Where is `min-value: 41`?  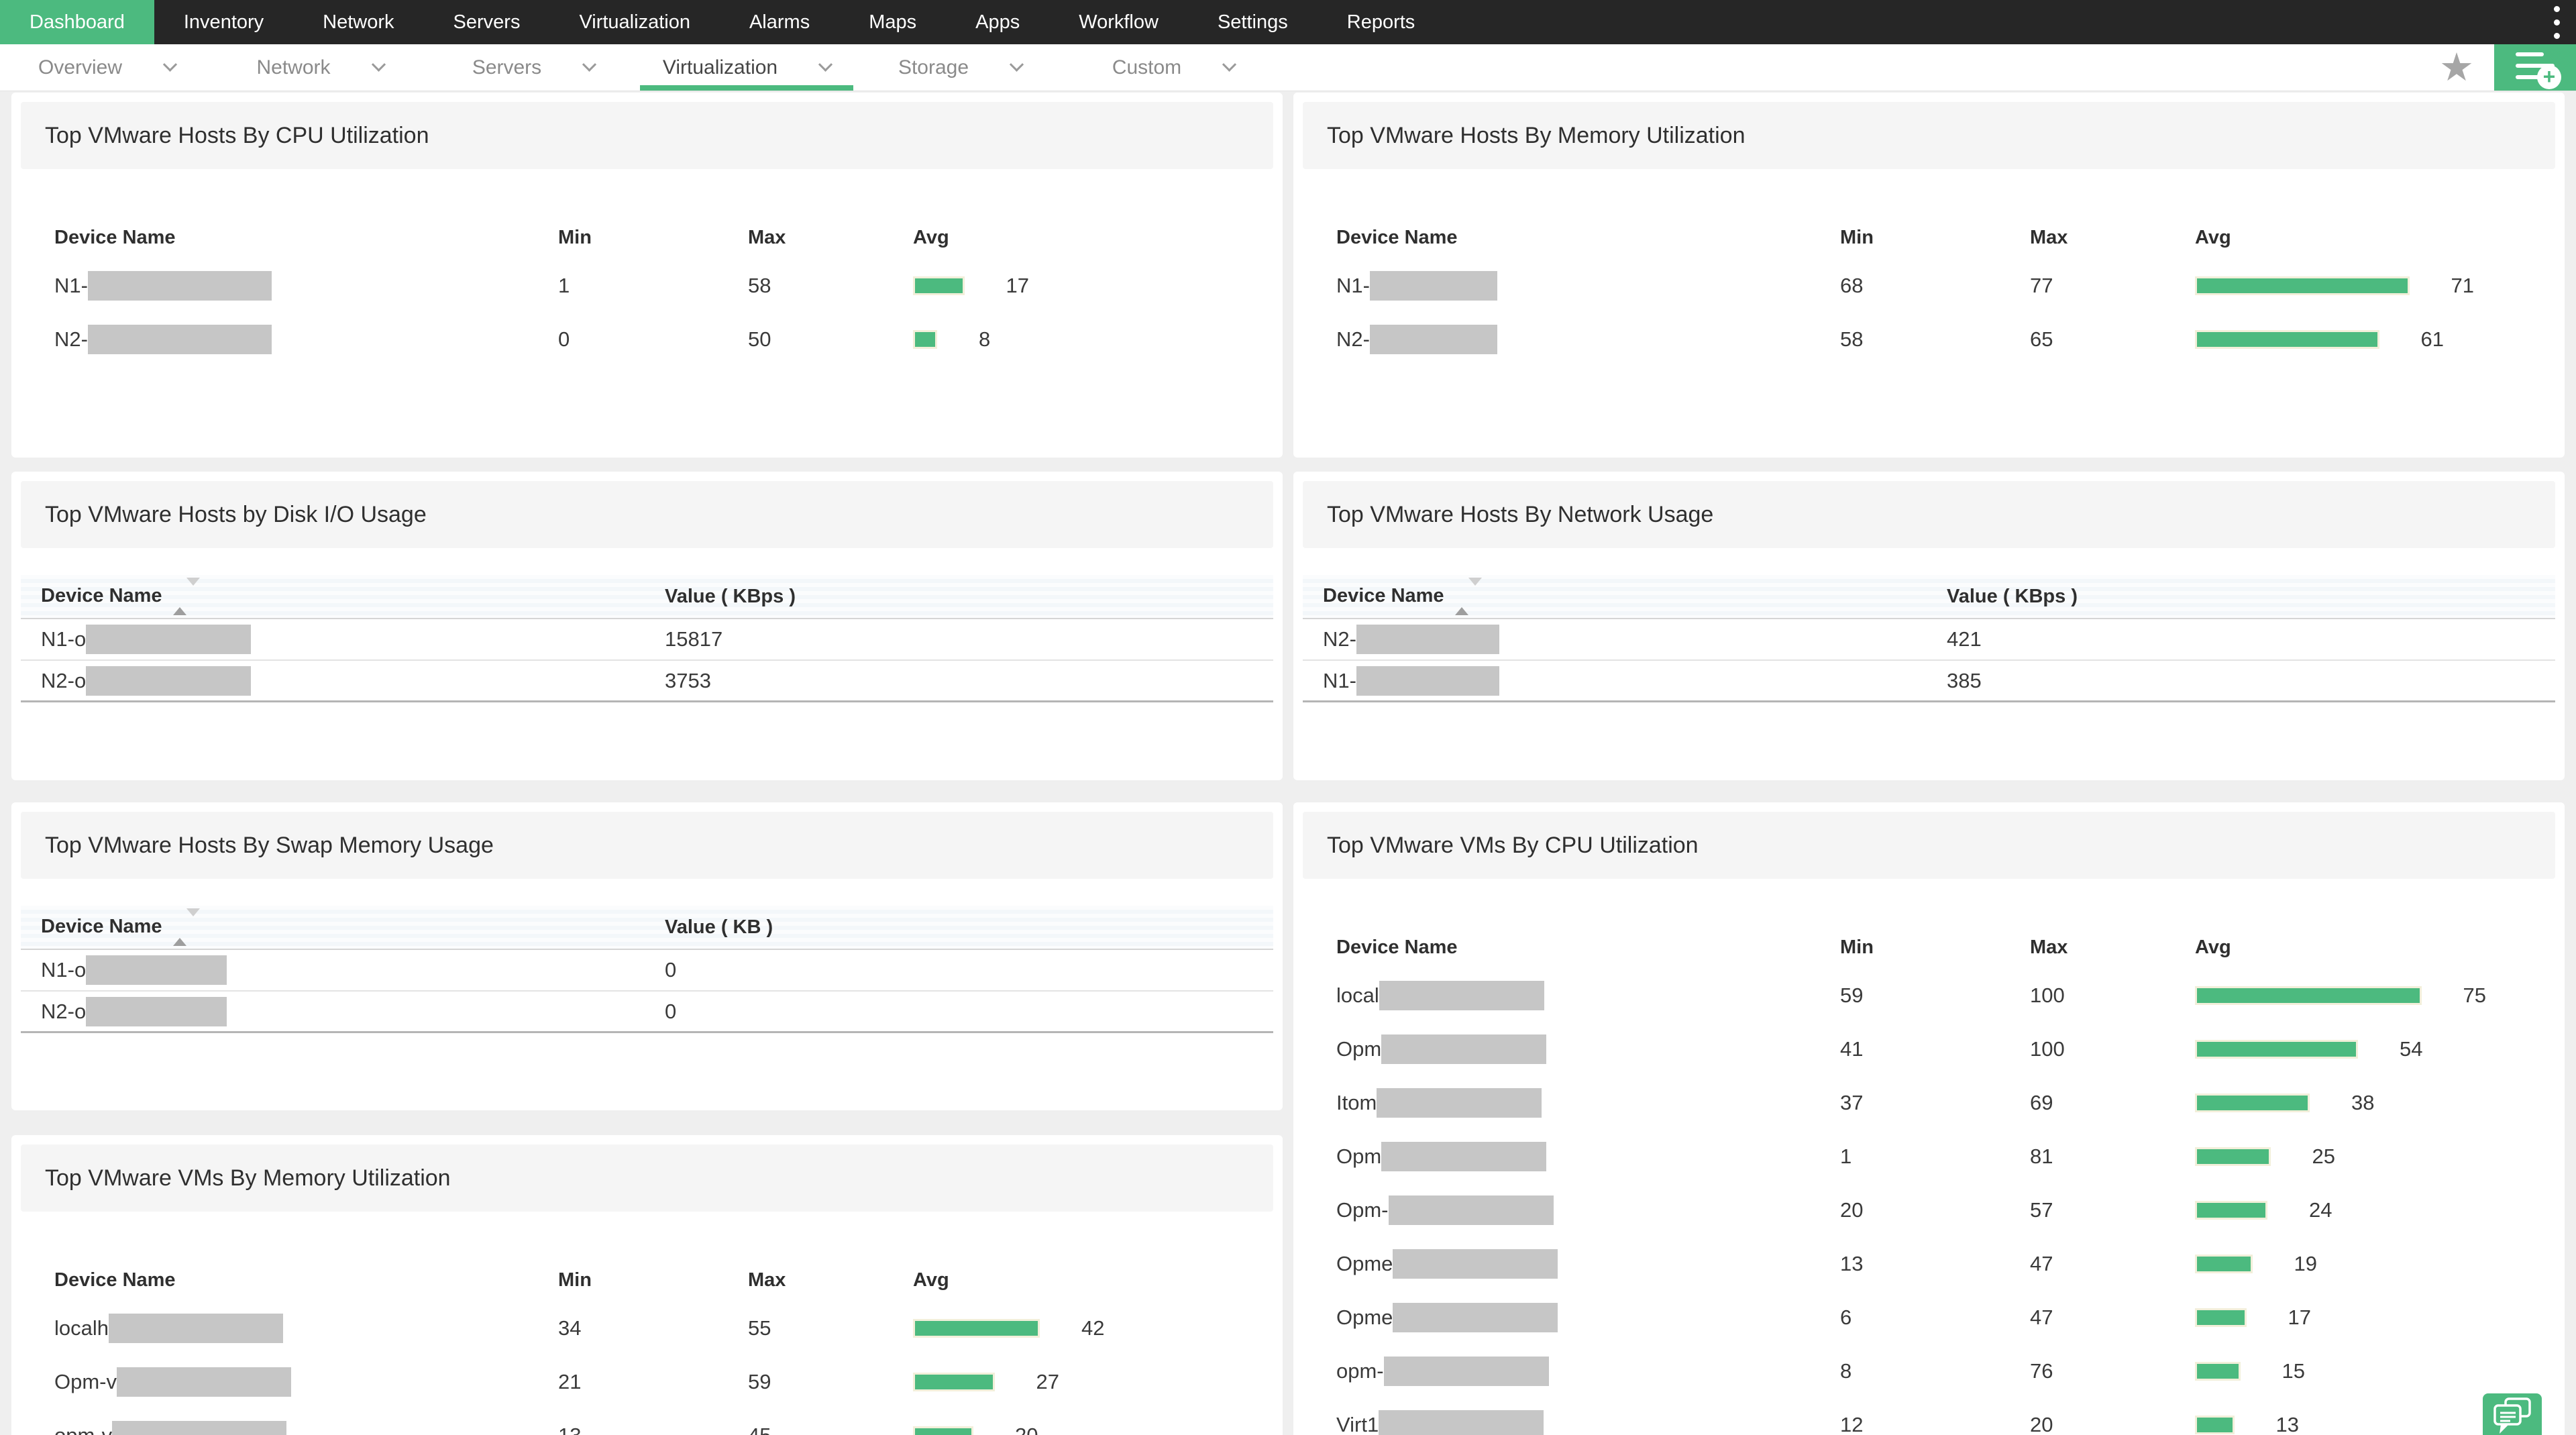 min-value: 41 is located at coordinates (1852, 1049).